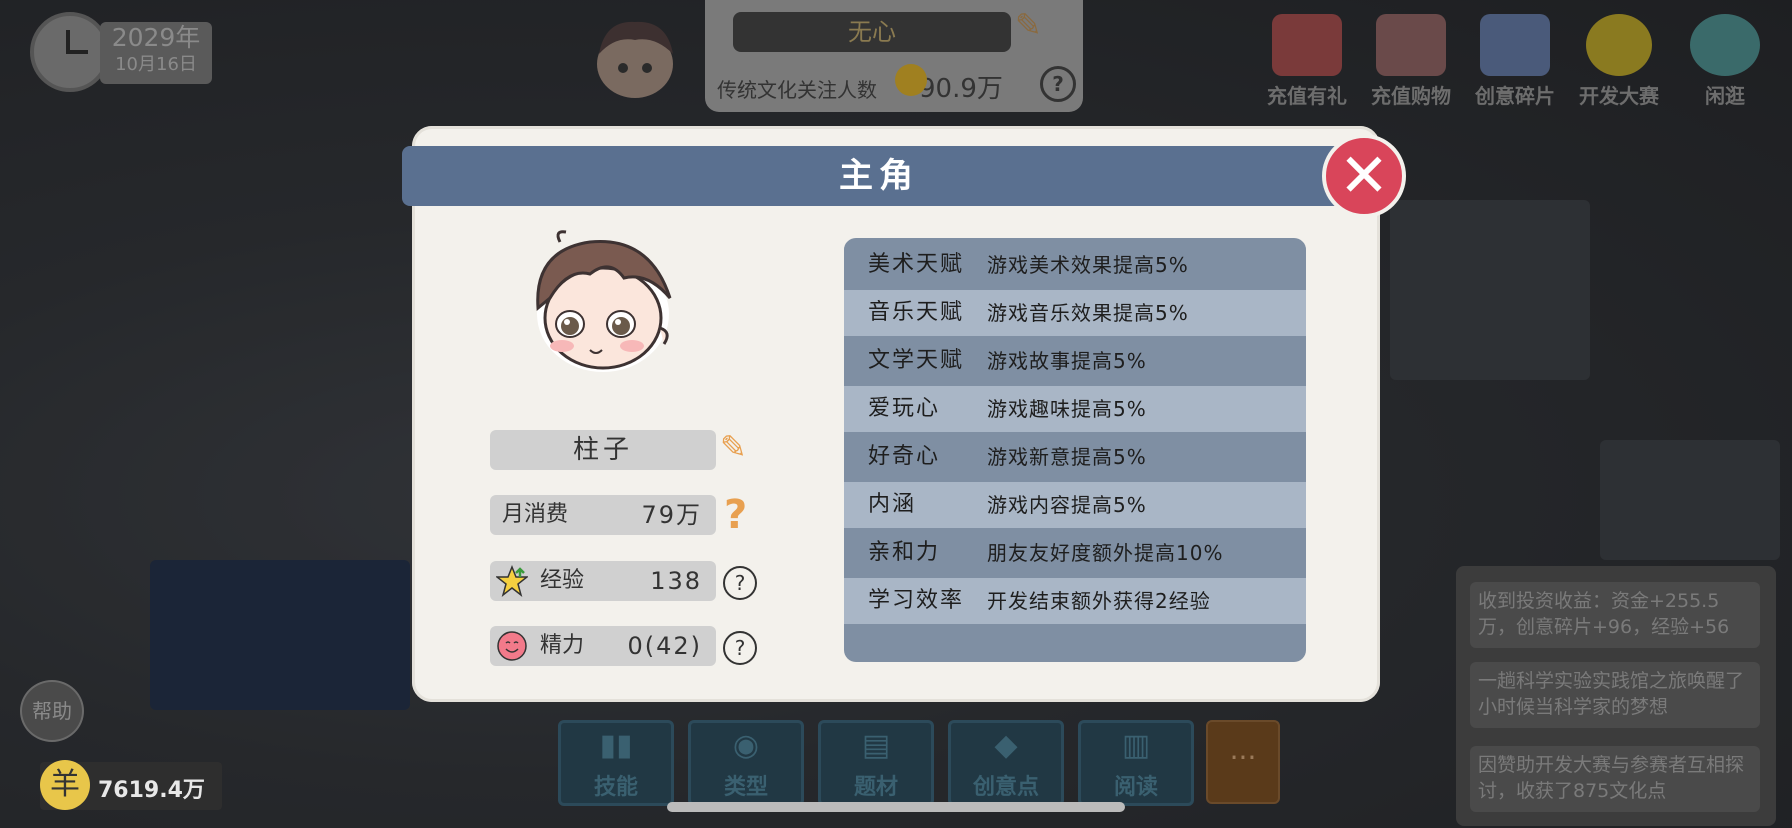  I want to click on toolbar-label: 题材, so click(875, 787).